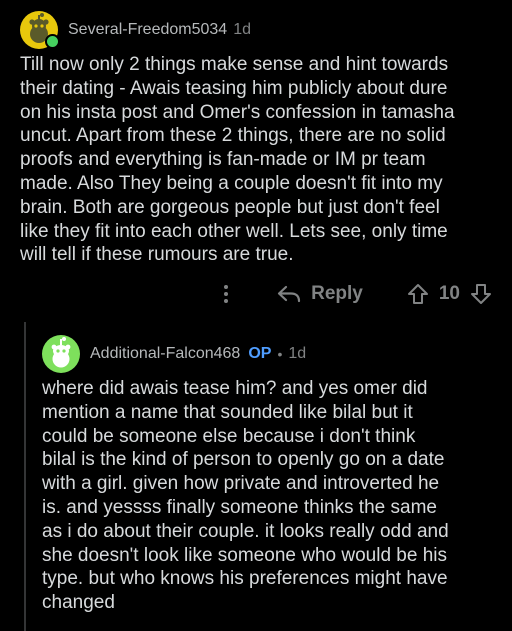 This screenshot has height=631, width=512. What do you see at coordinates (147, 30) in the screenshot?
I see `comment-username: Several-Freedom5034` at bounding box center [147, 30].